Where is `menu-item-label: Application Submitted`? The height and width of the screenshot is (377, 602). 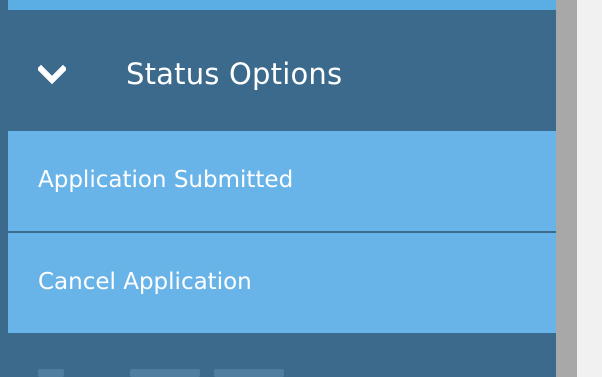
menu-item-label: Application Submitted is located at coordinates (166, 180).